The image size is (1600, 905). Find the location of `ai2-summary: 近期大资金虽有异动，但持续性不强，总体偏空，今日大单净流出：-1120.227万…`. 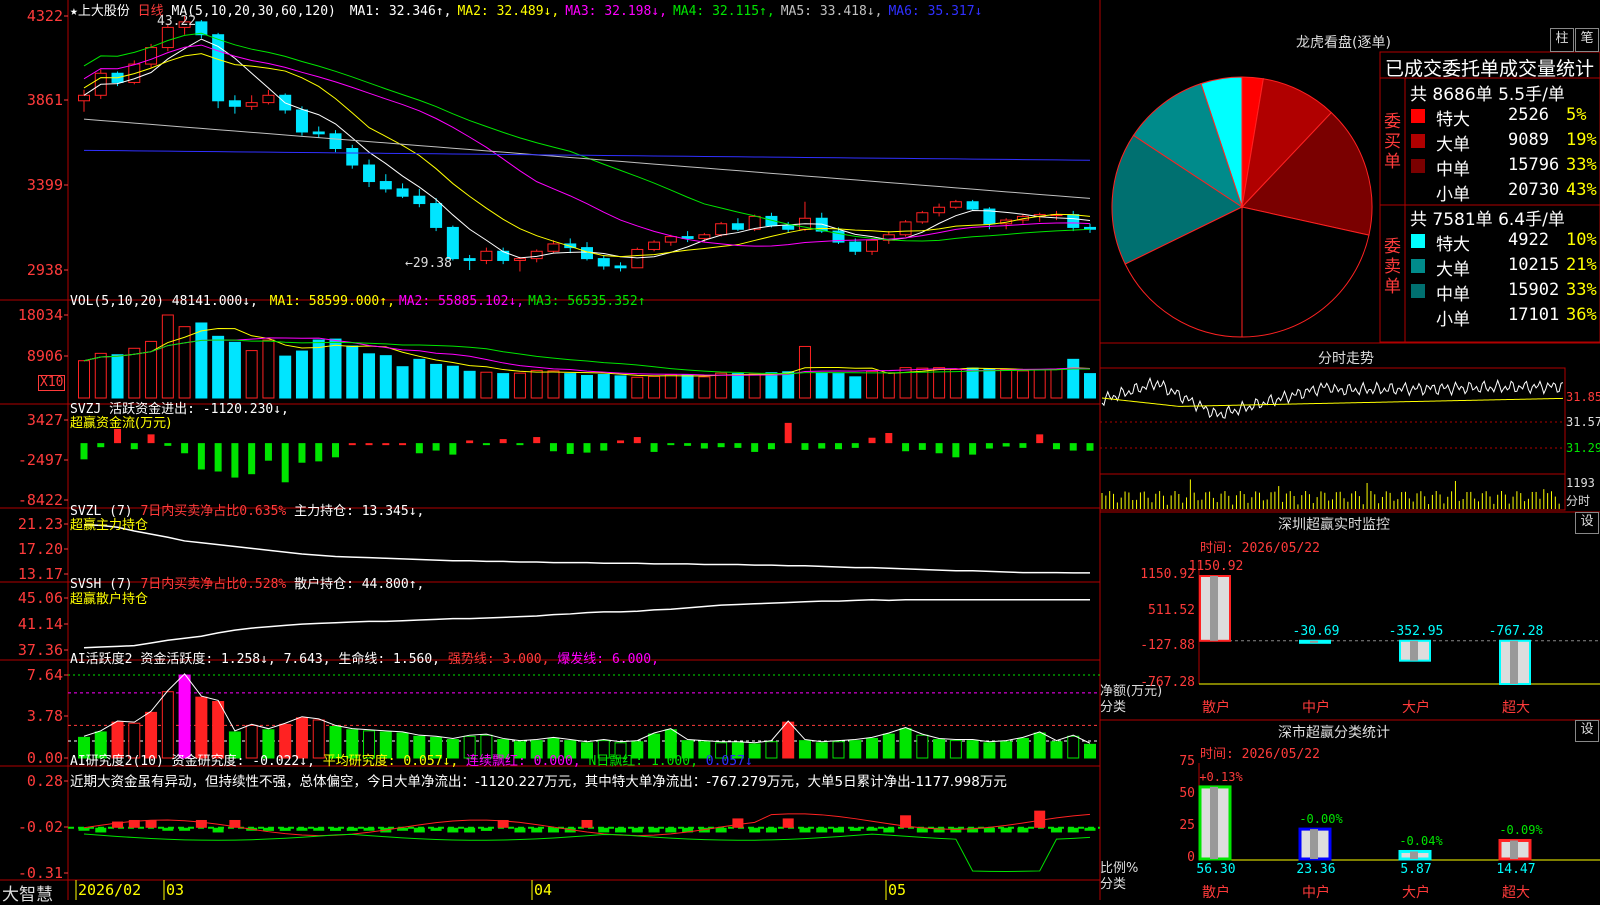

ai2-summary: 近期大资金虽有异动，但持续性不强，总体偏空，今日大单净流出：-1120.227万… is located at coordinates (538, 782).